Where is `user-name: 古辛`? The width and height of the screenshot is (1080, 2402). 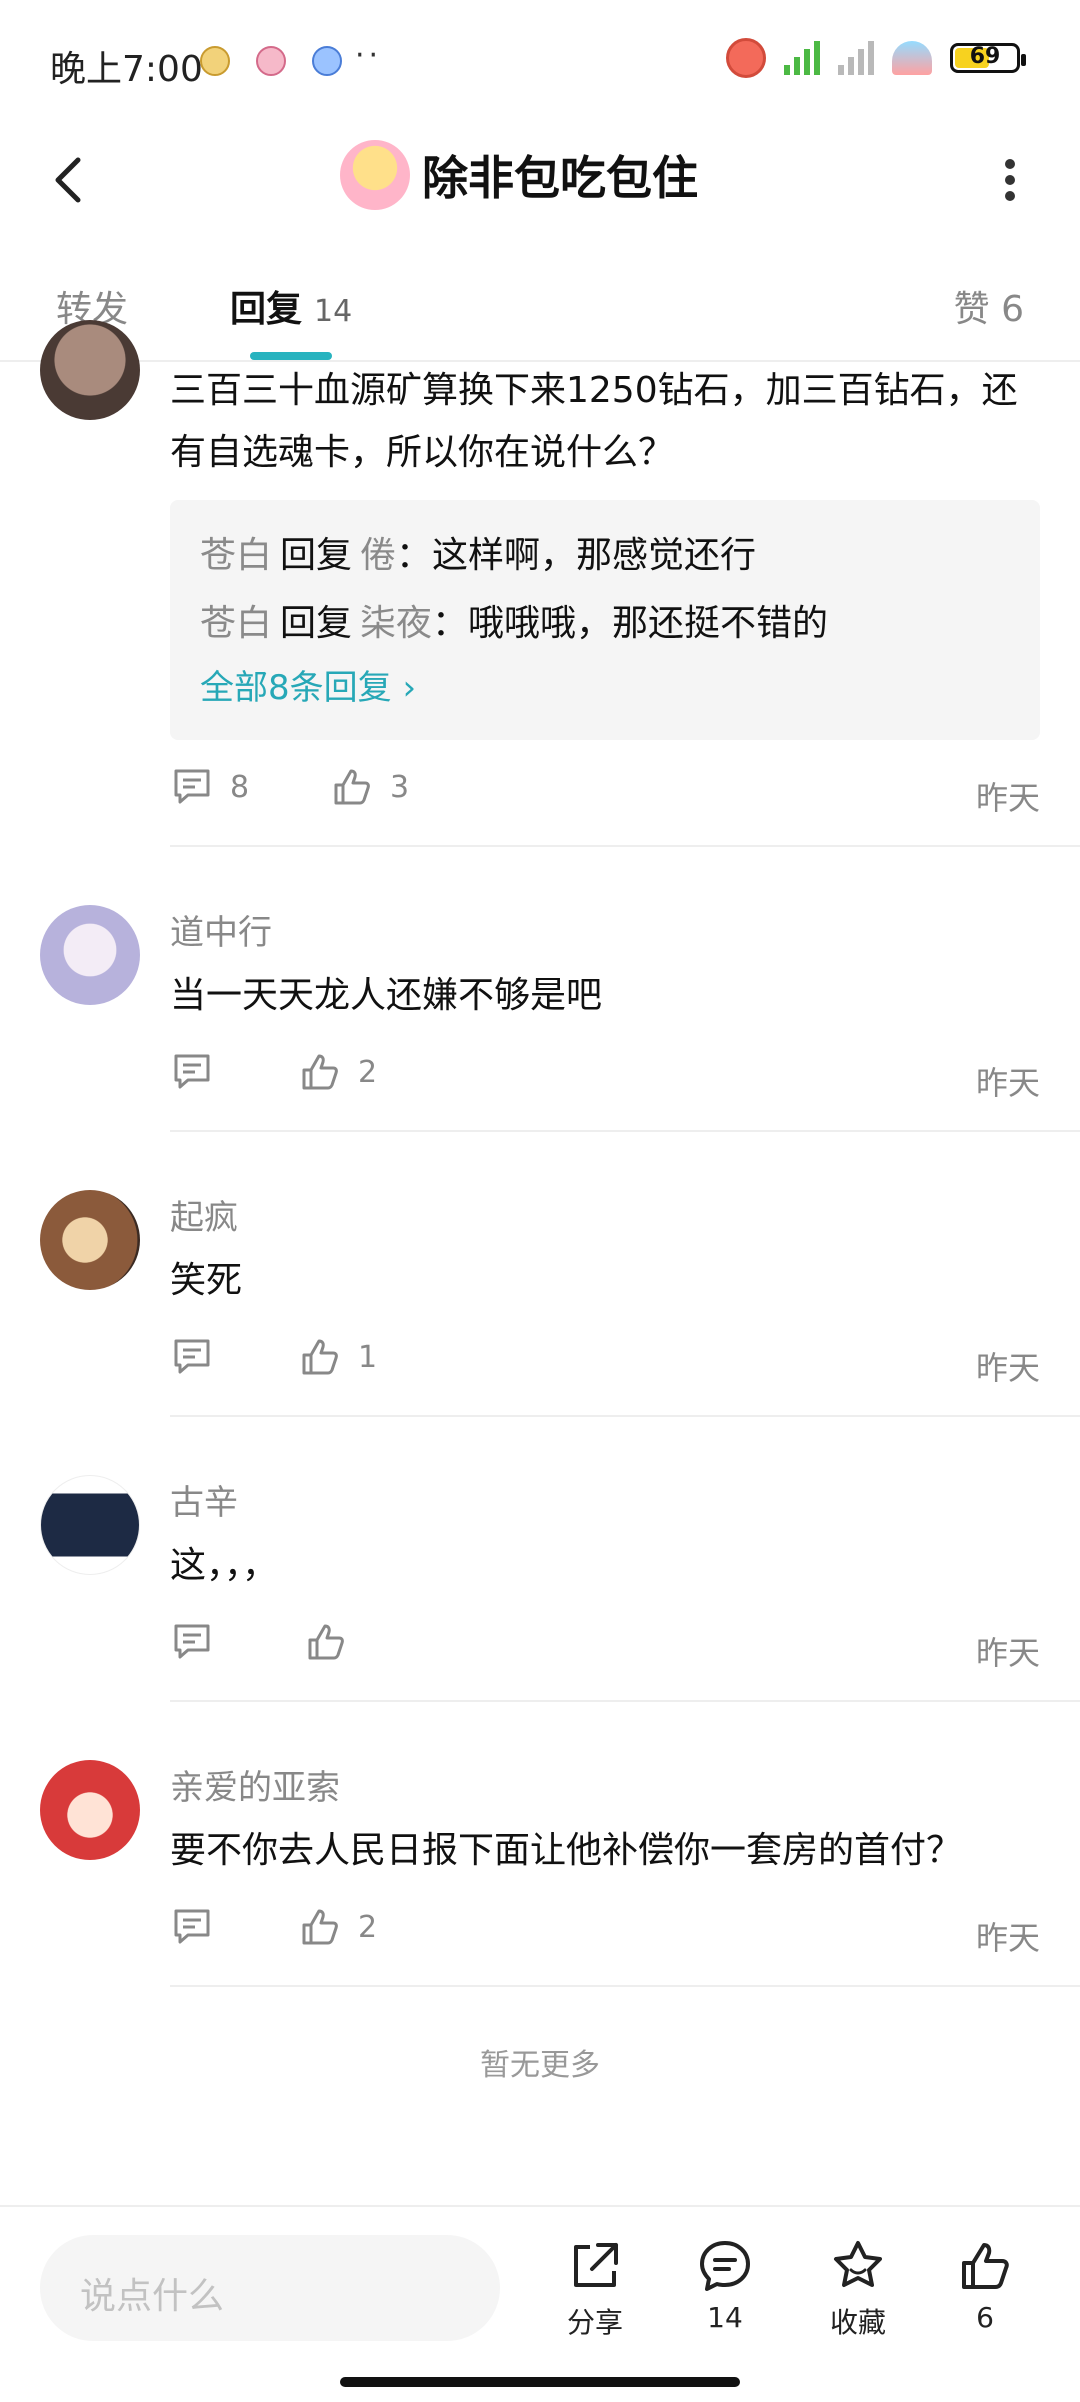 user-name: 古辛 is located at coordinates (204, 1499).